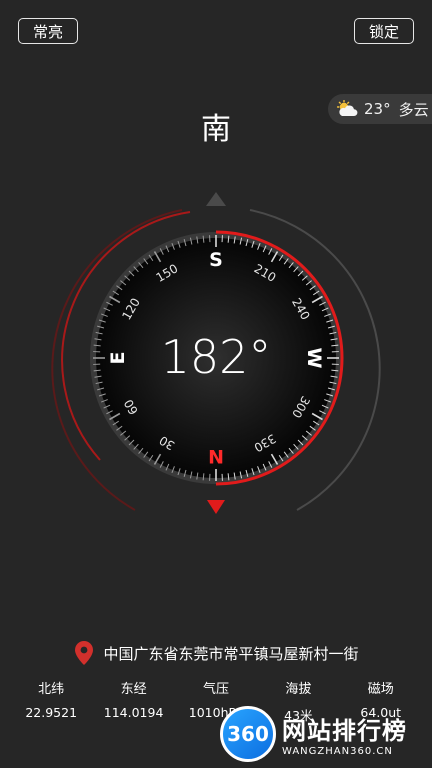 This screenshot has height=768, width=432. Describe the element at coordinates (216, 357) in the screenshot. I see `heading-degree: 182°` at that location.